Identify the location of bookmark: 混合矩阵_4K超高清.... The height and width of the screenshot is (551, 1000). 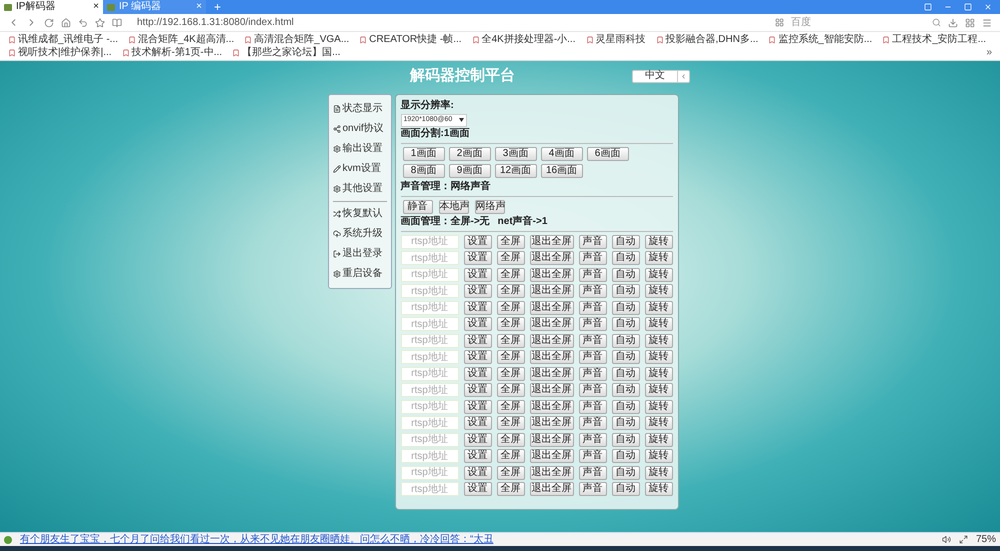
(181, 39).